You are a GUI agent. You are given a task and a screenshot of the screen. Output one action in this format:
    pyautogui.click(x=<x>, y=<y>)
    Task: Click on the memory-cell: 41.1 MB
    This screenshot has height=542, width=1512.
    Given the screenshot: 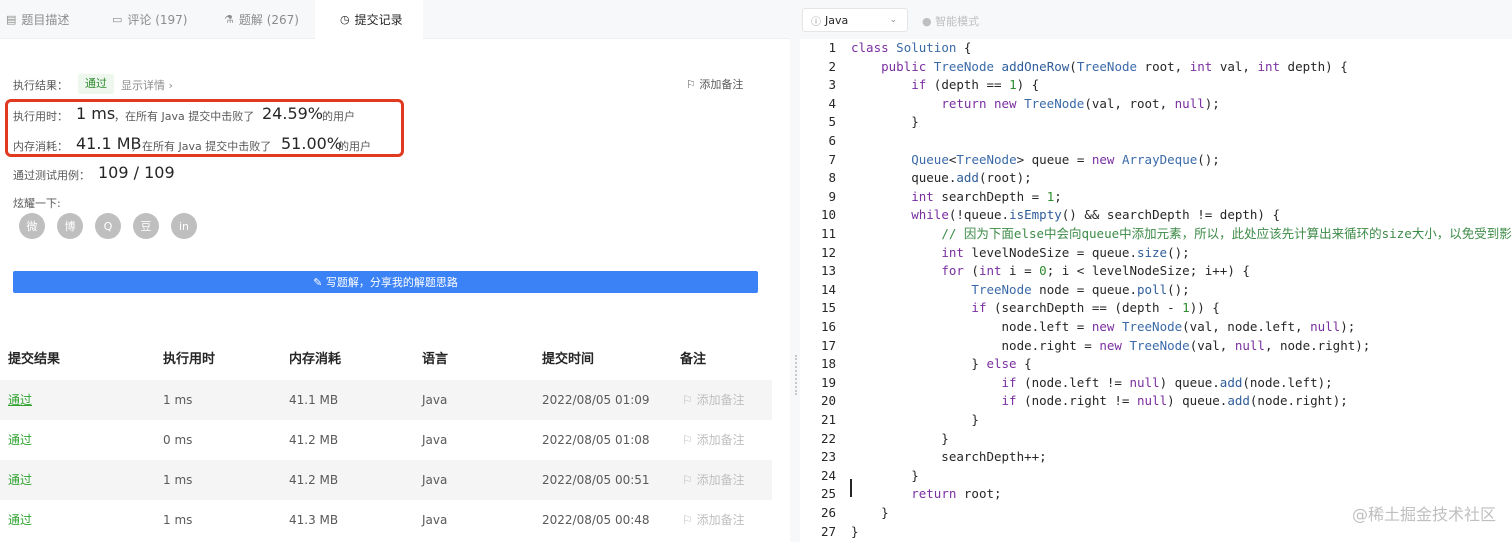 What is the action you would take?
    pyautogui.click(x=314, y=400)
    